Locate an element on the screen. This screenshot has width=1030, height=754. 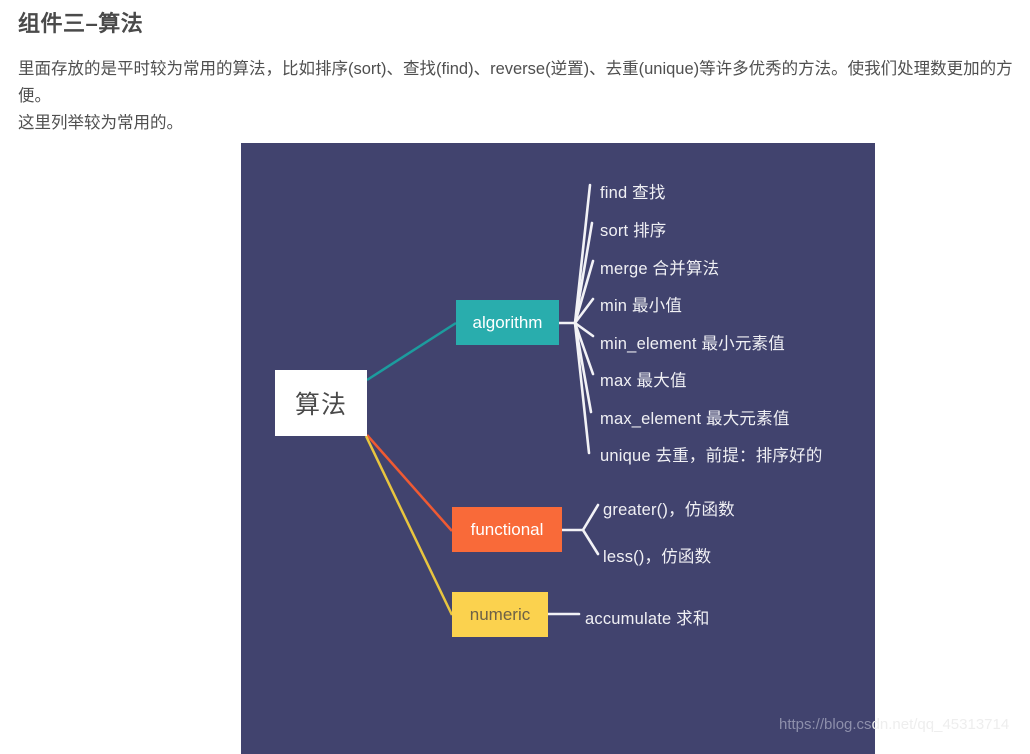
link-root-algorithm is located at coordinates (411, 351).